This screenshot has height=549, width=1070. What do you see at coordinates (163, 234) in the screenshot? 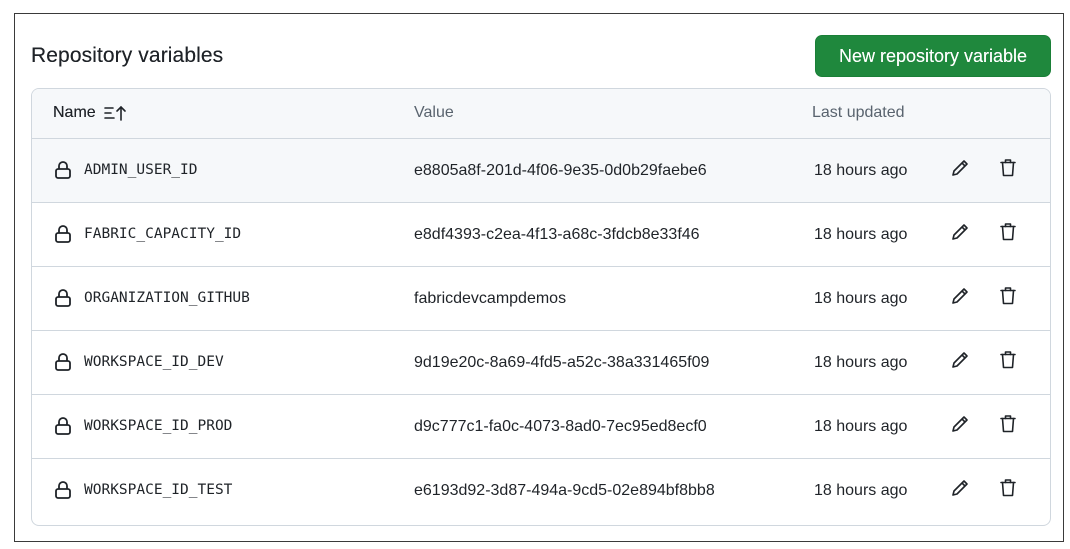
I see `variable-name: FABRIC_CAPACITY_ID` at bounding box center [163, 234].